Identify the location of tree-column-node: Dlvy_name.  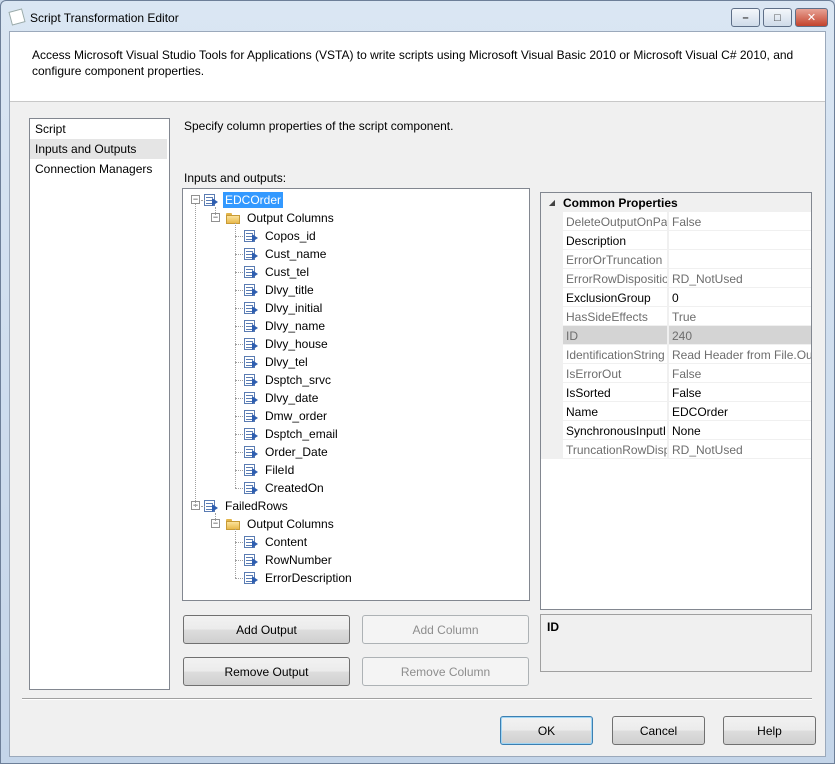
(285, 326).